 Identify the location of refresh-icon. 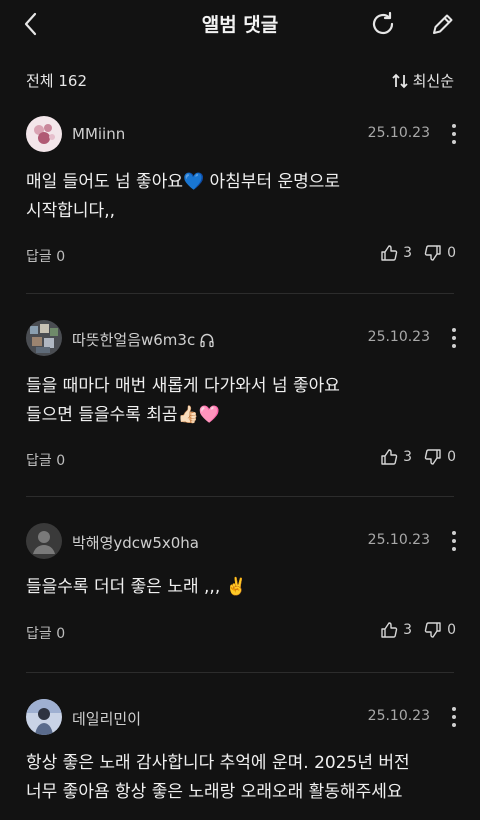
(383, 24).